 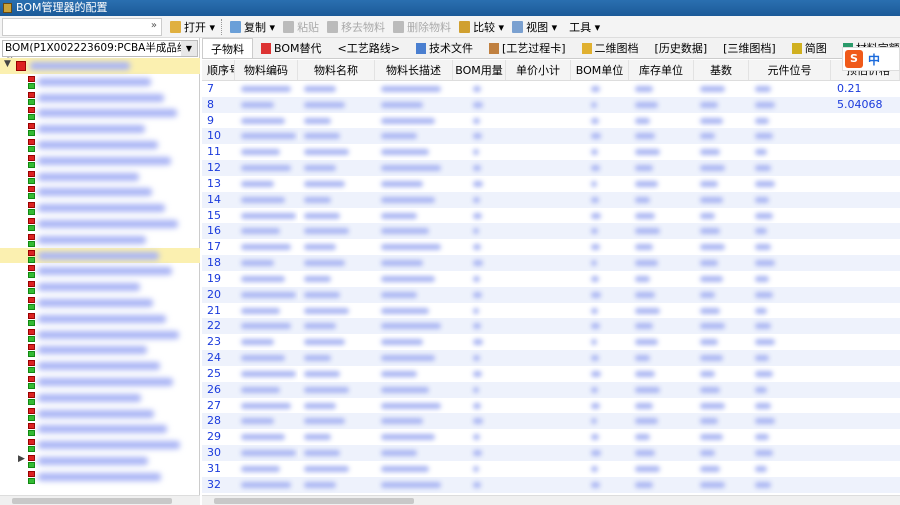 What do you see at coordinates (551, 104) in the screenshot?
I see `table-row: 8 5.04068` at bounding box center [551, 104].